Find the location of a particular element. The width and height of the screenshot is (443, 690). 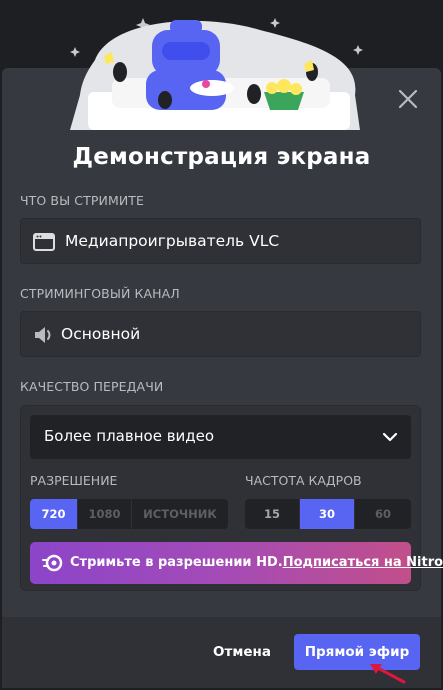

resolution-option-source: ИСТОЧНИК is located at coordinates (180, 514).